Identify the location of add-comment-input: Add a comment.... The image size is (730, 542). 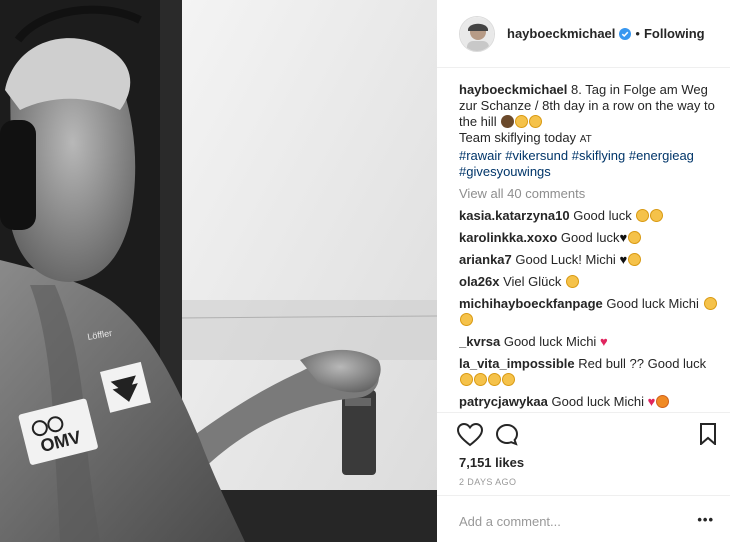
(510, 521).